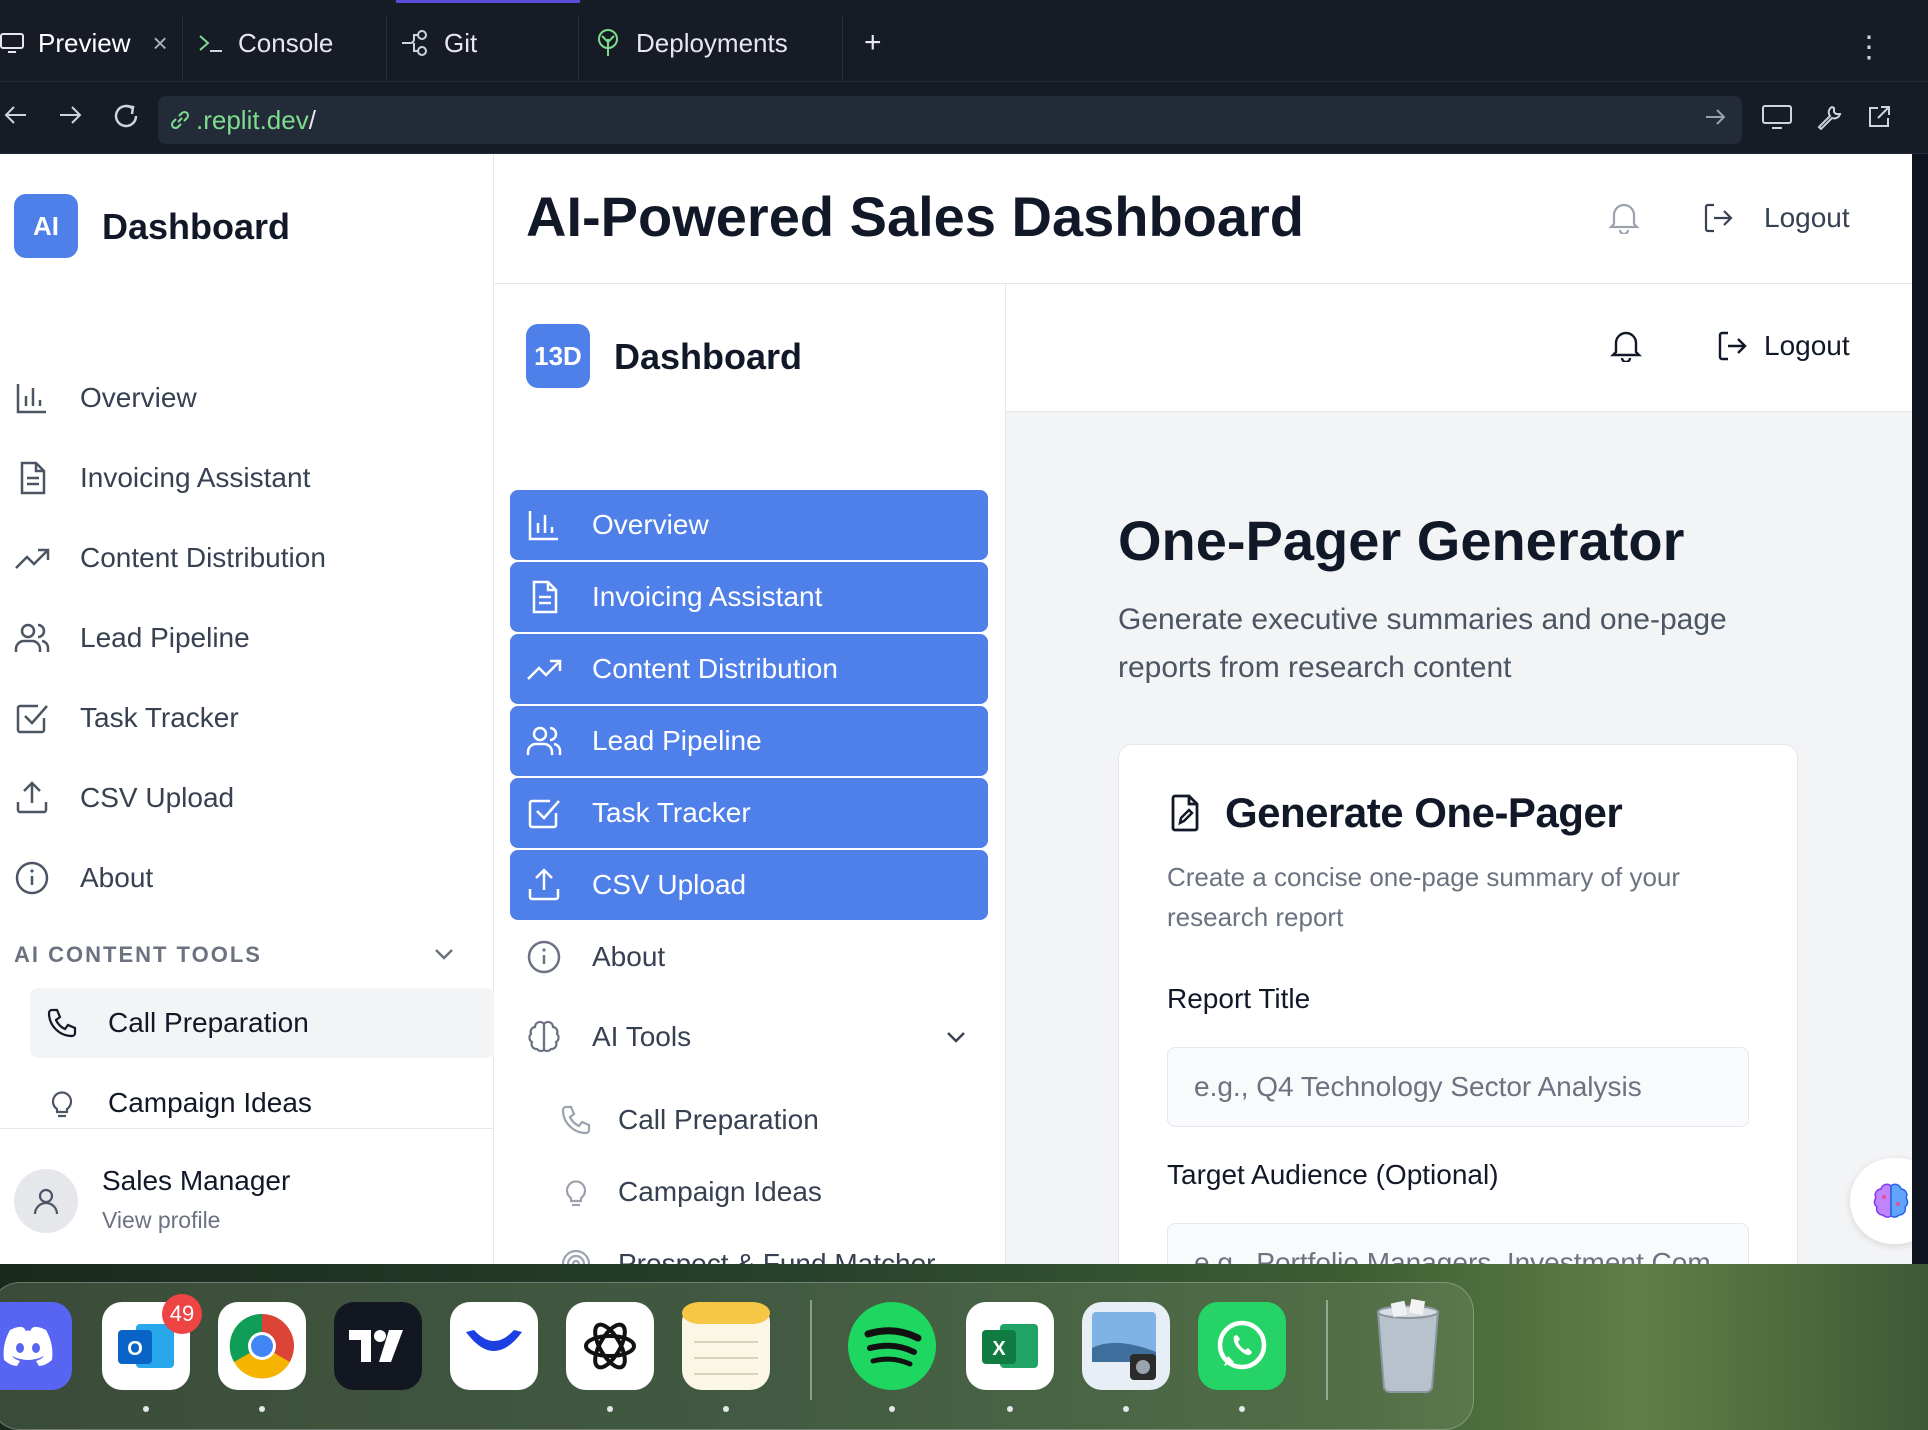  I want to click on reload-icon, so click(126, 119).